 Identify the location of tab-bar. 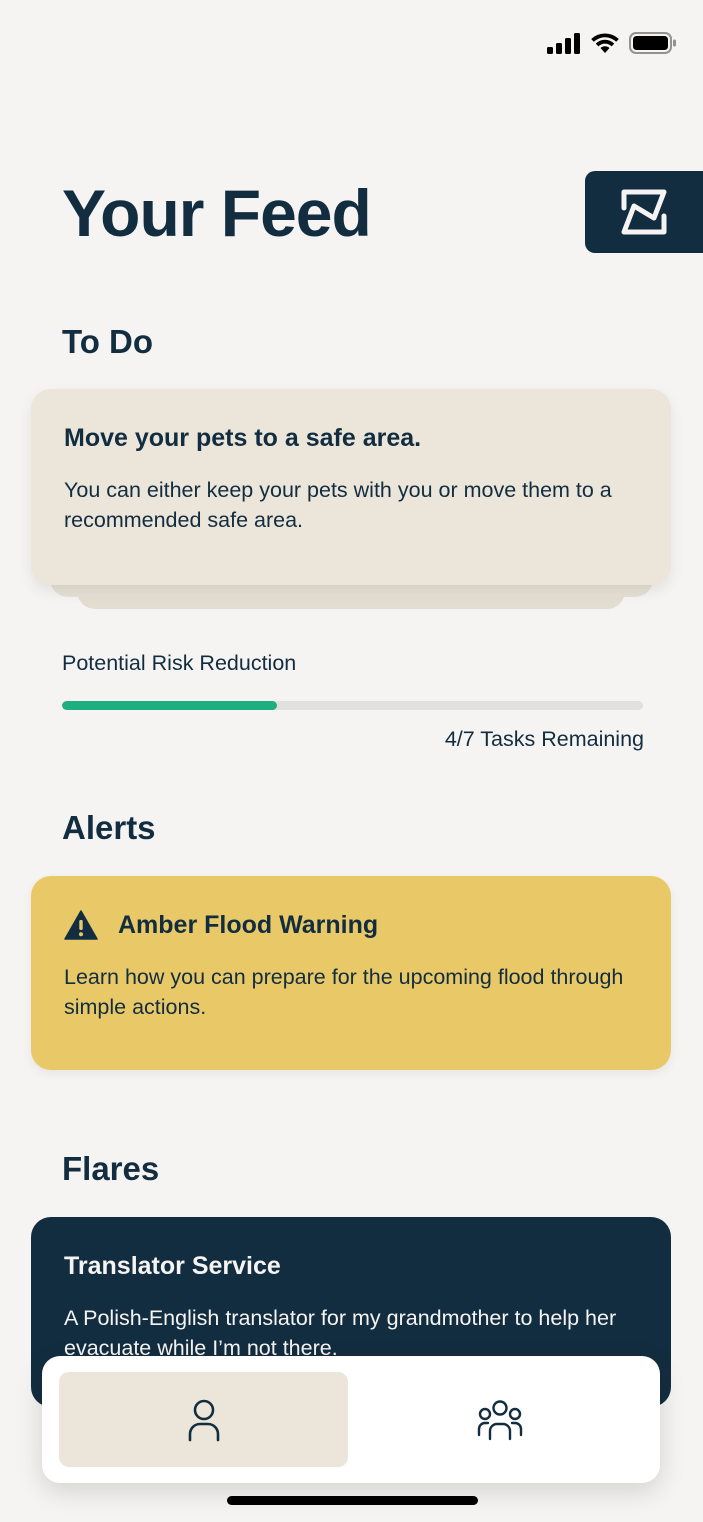
(351, 1419).